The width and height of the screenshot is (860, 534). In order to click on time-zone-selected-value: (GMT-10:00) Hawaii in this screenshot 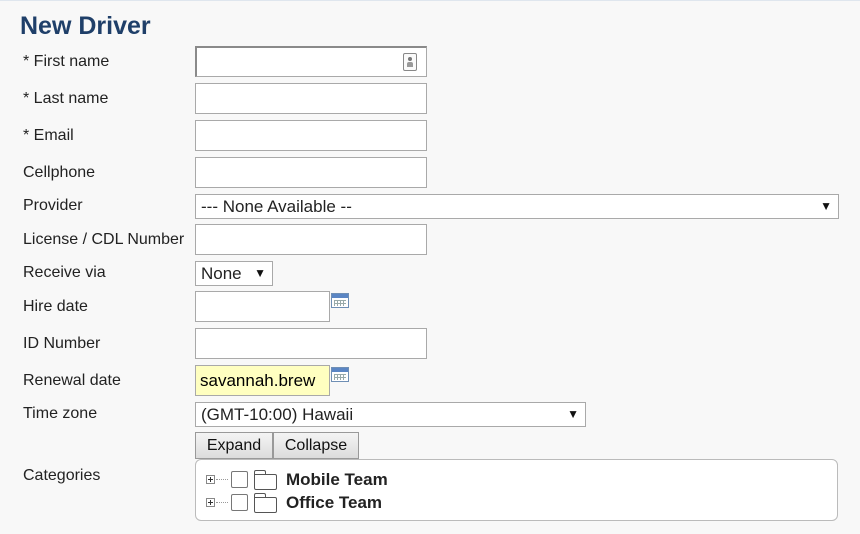, I will do `click(277, 414)`.